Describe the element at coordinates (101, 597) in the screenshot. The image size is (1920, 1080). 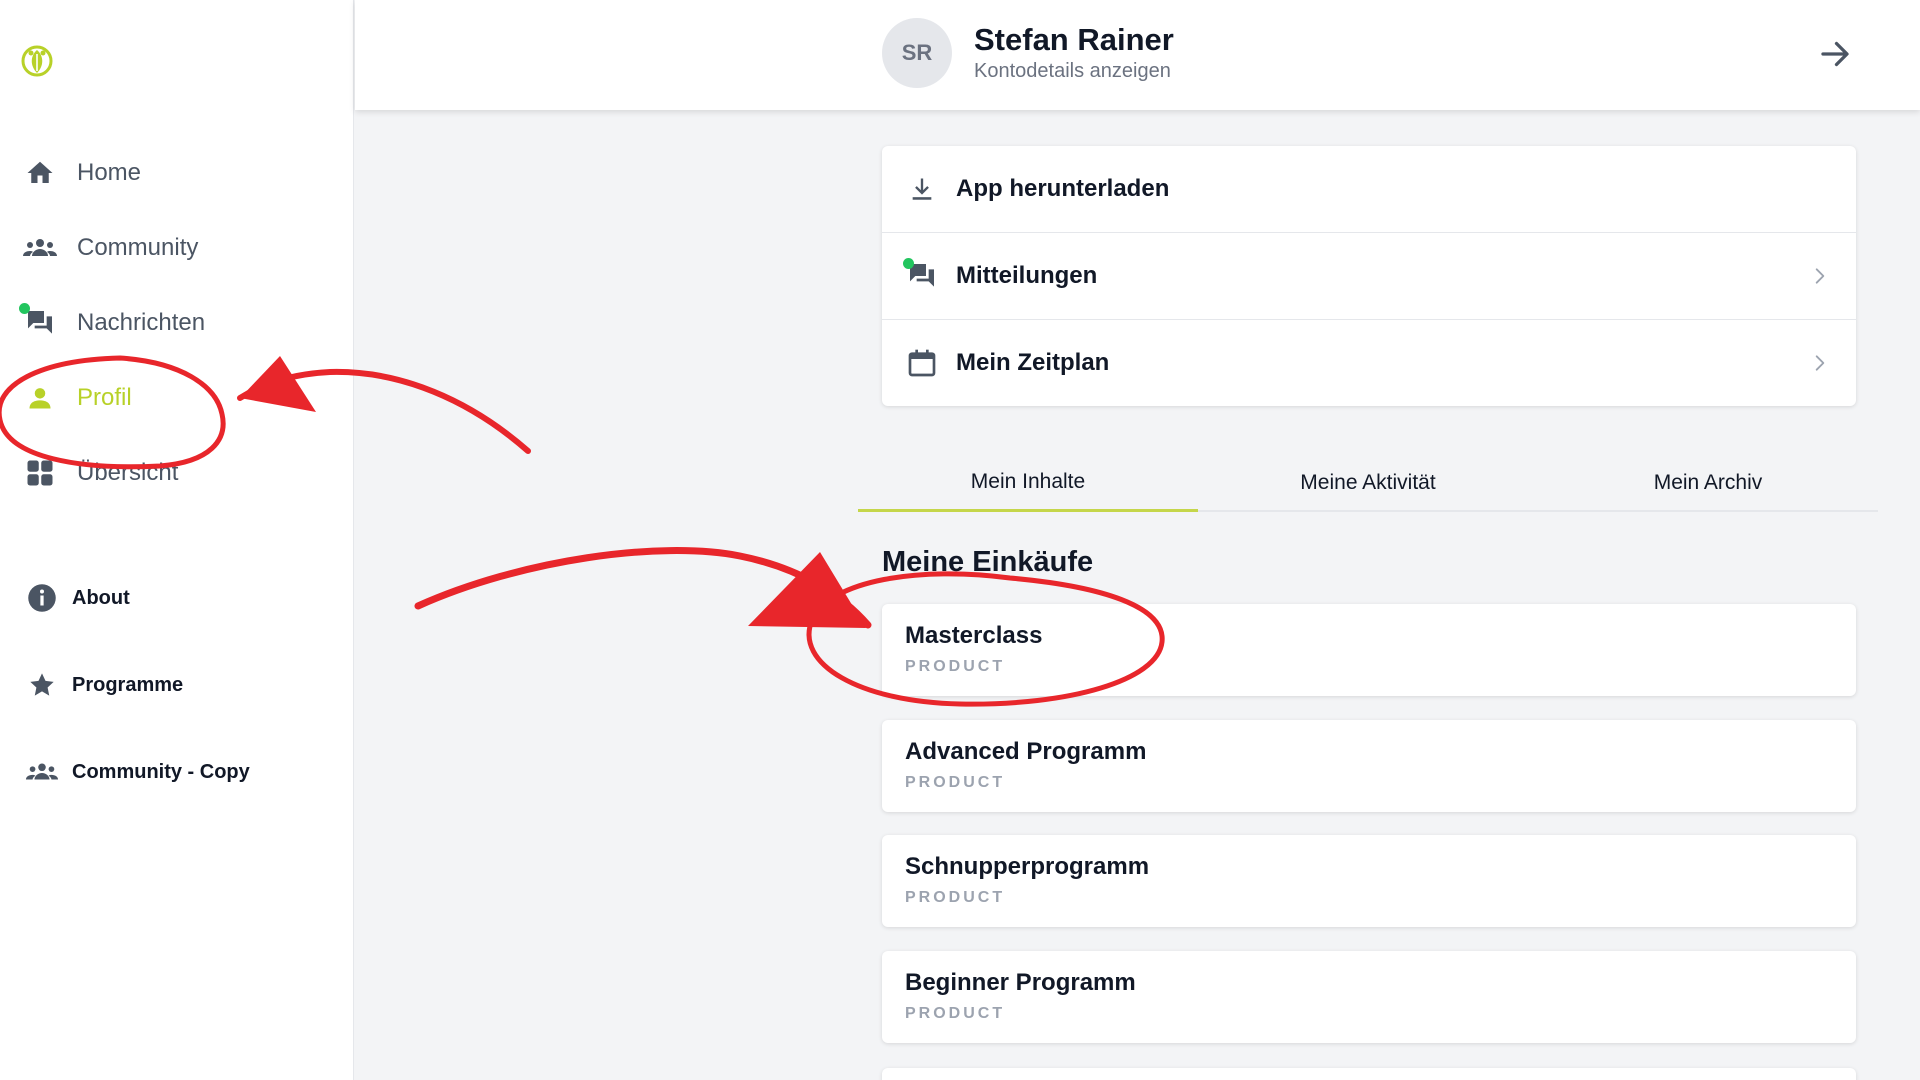
I see `sidebar-item-label: About` at that location.